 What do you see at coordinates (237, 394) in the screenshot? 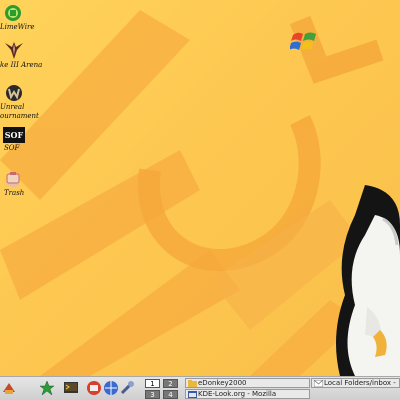
I see `task-label: KDE-Look.org - Mozilla` at bounding box center [237, 394].